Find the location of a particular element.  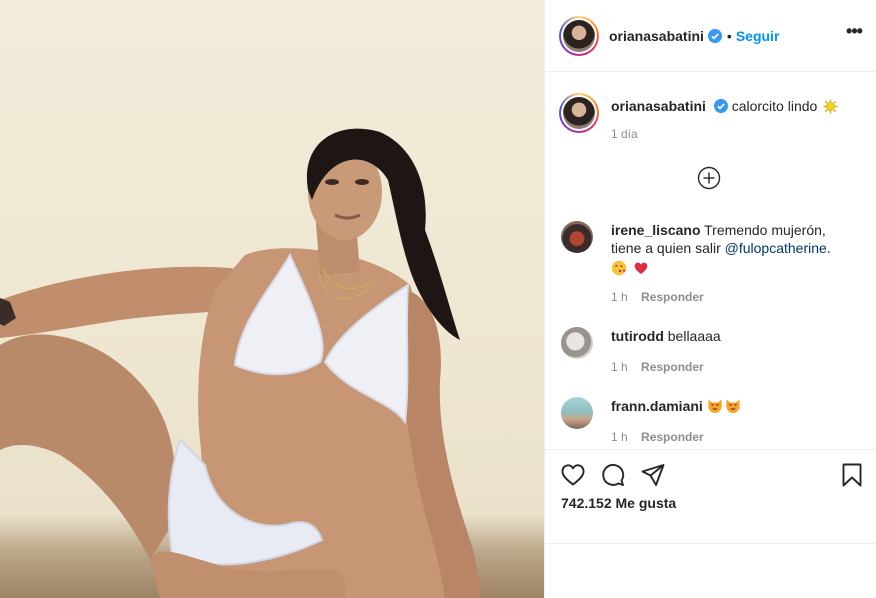

follow-button: Seguir is located at coordinates (758, 36).